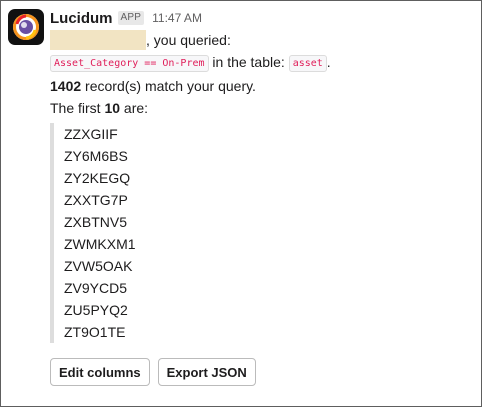 This screenshot has height=407, width=482. What do you see at coordinates (262, 108) in the screenshot?
I see `first-line: The first 10 are:` at bounding box center [262, 108].